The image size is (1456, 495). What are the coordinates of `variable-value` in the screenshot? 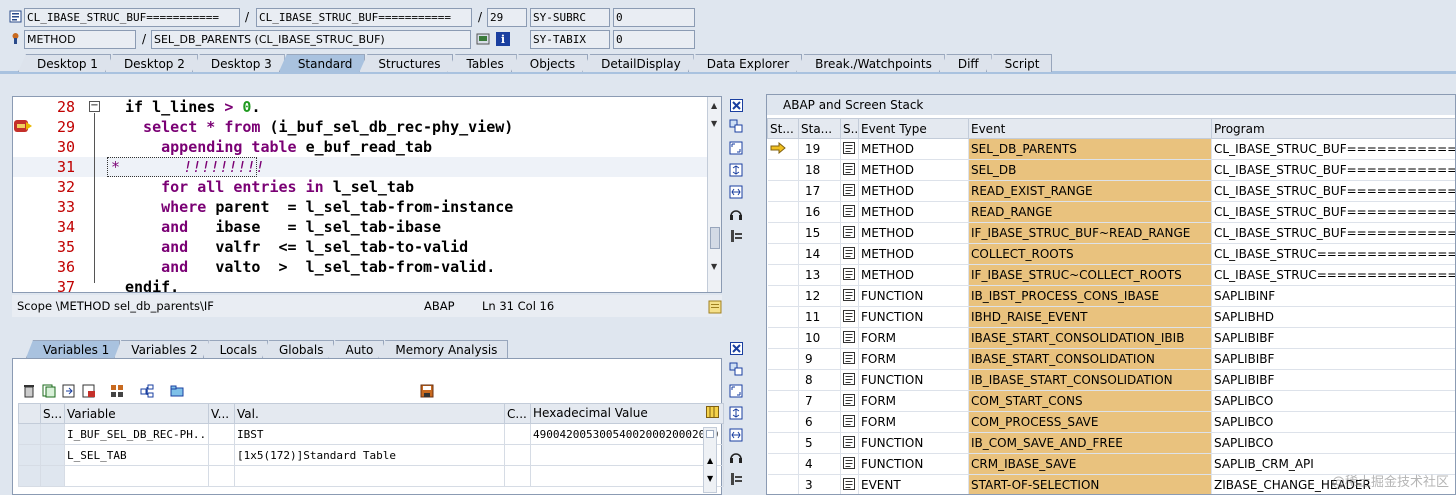 It's located at (369, 476).